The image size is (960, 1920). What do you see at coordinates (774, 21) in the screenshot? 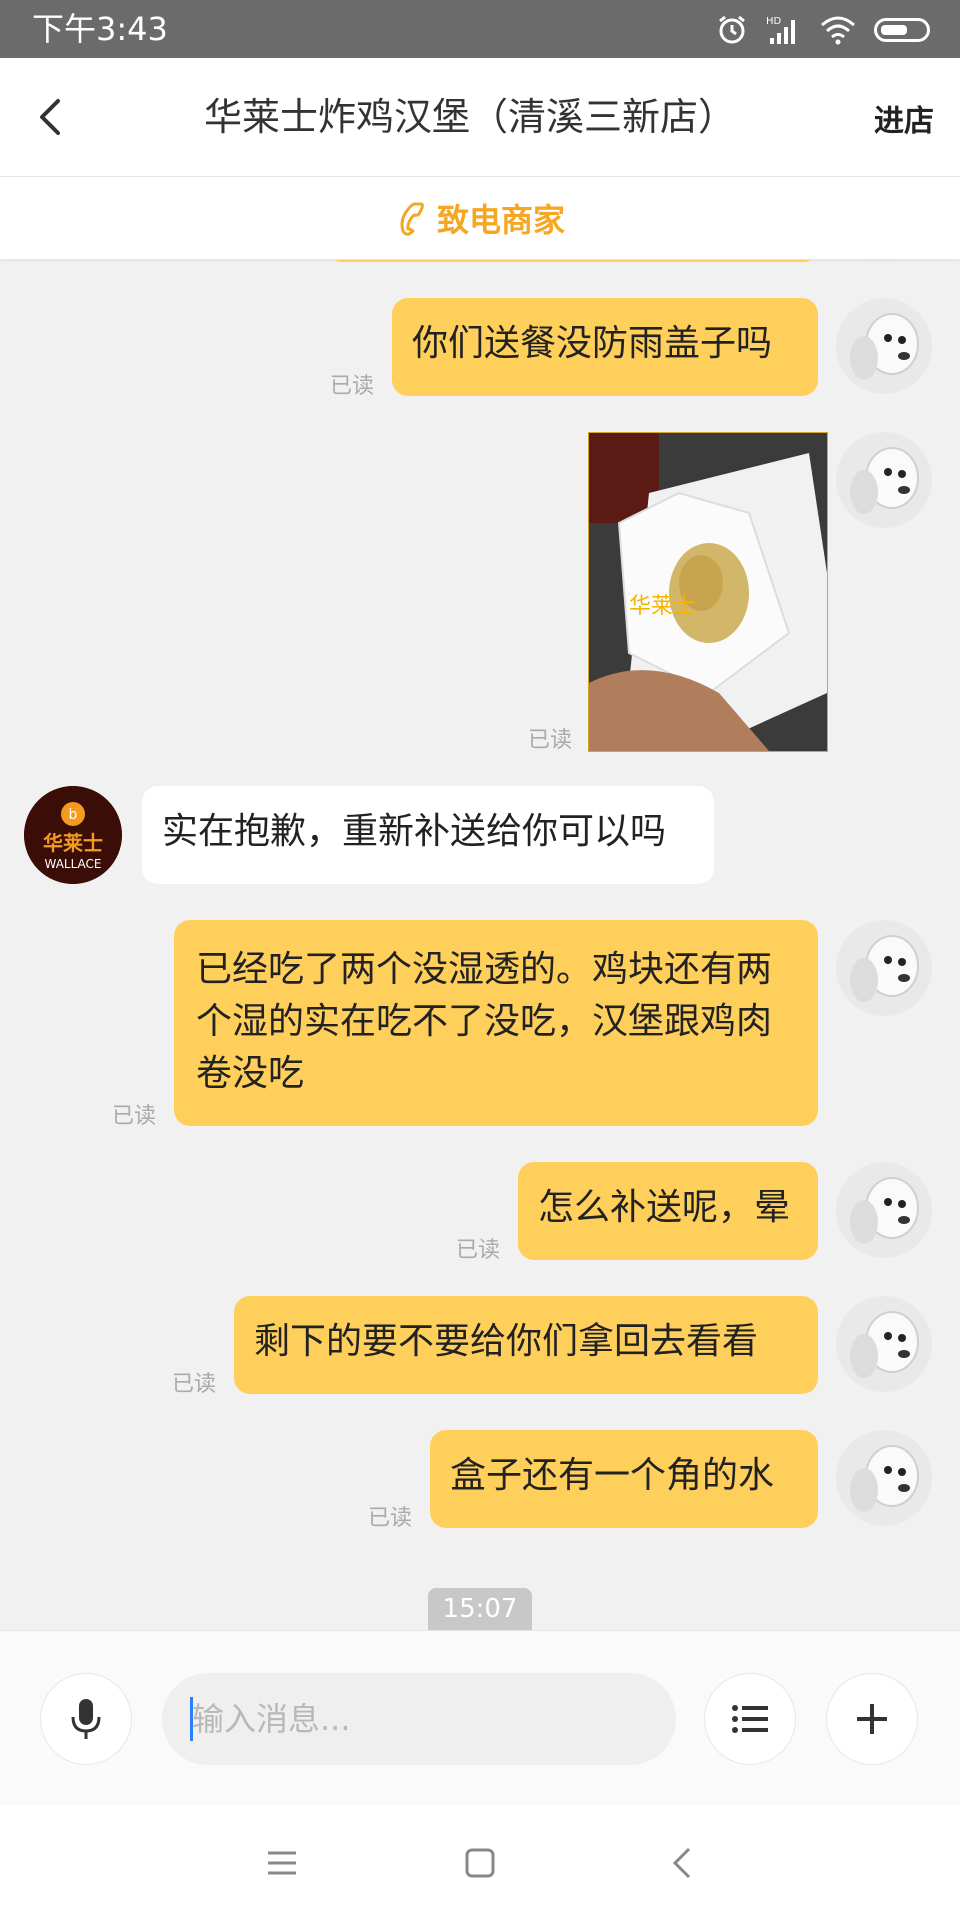
I see `svg-text: HD` at bounding box center [774, 21].